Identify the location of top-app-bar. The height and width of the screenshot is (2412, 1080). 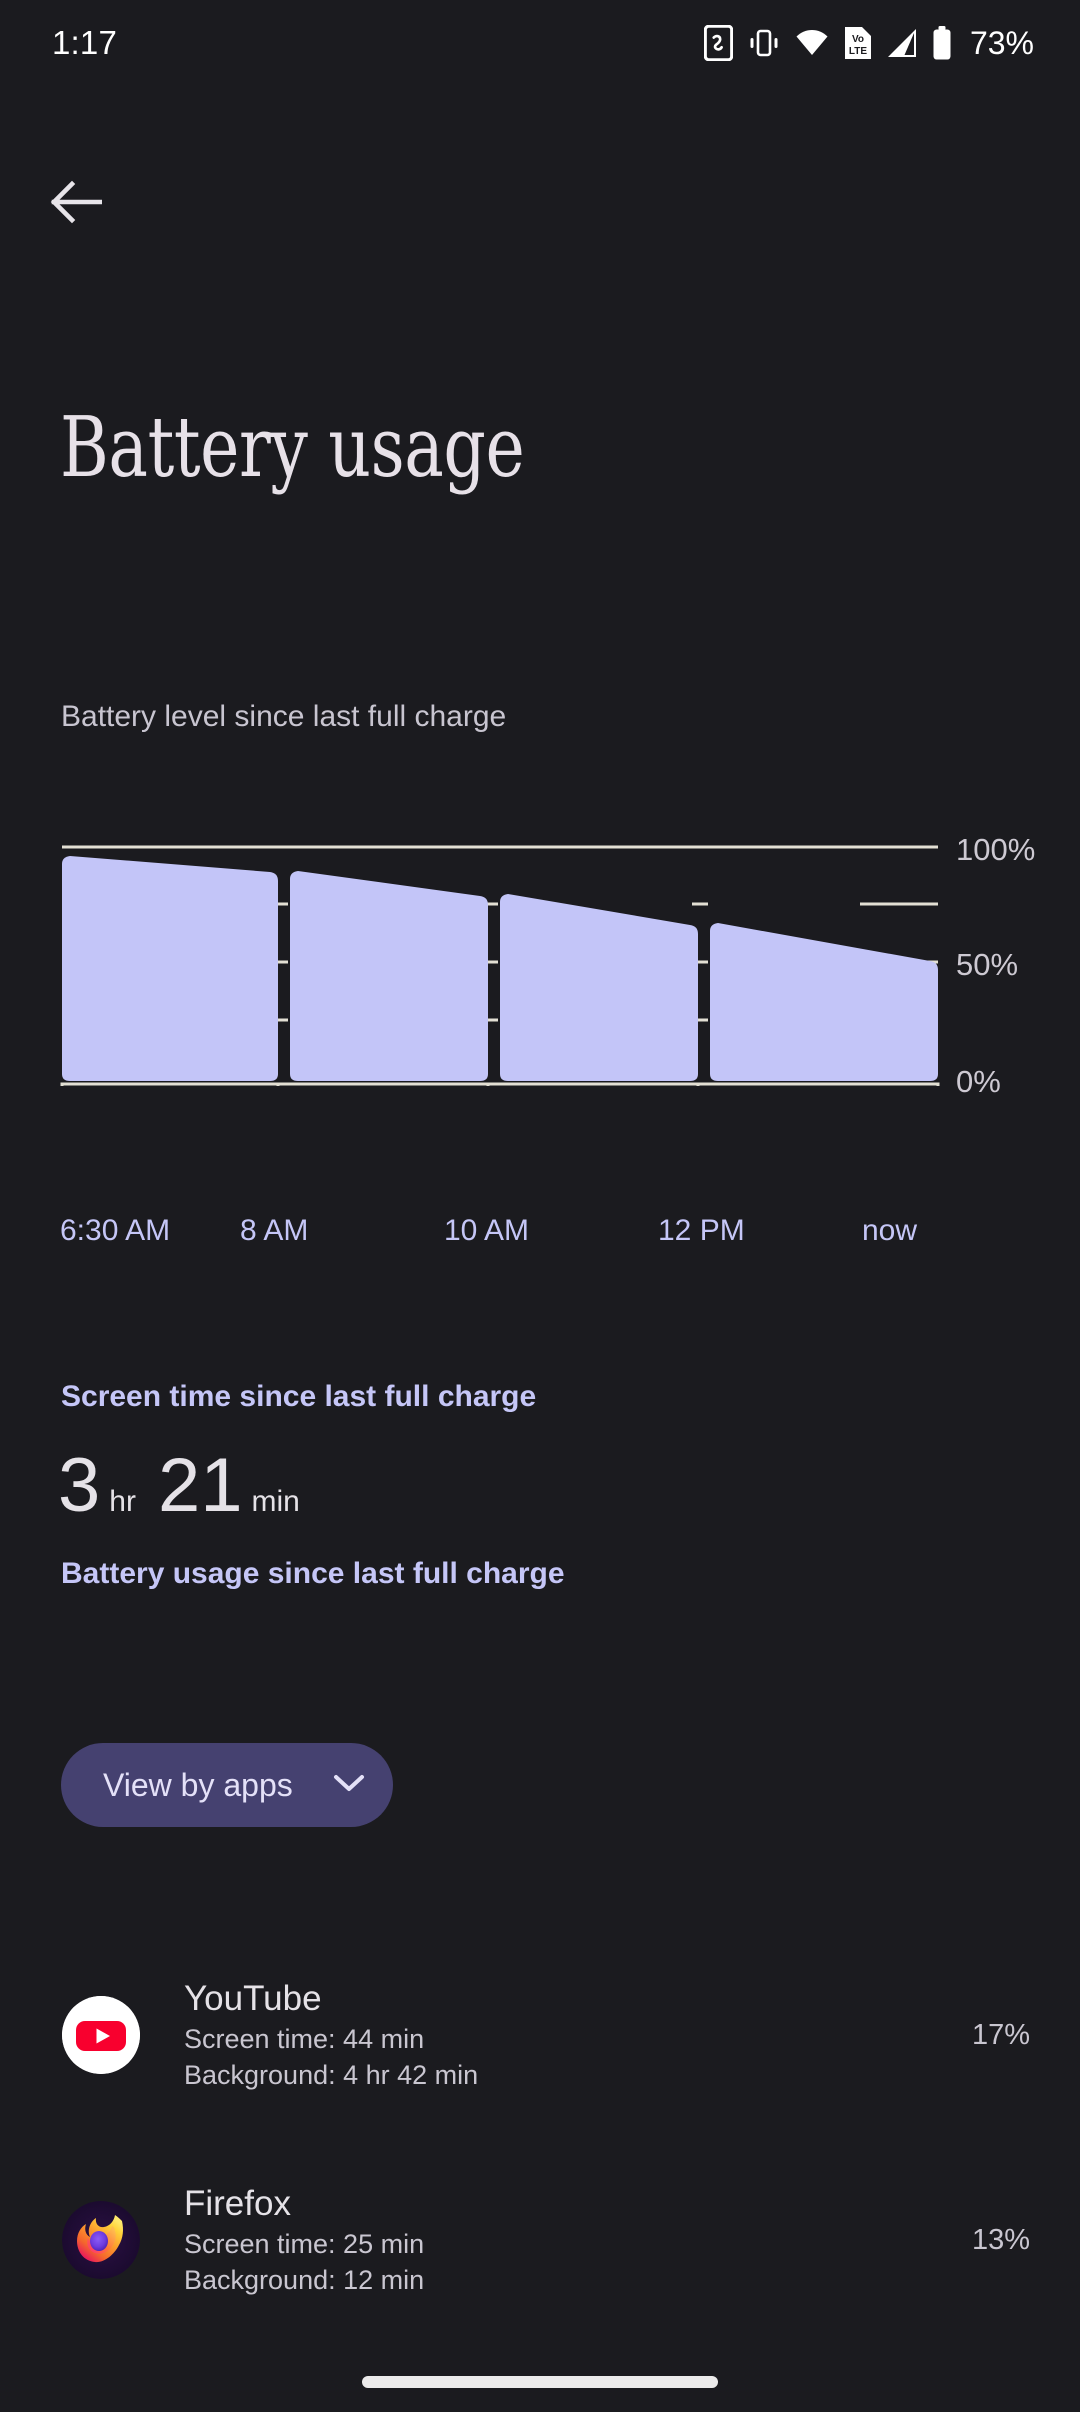
(540, 203).